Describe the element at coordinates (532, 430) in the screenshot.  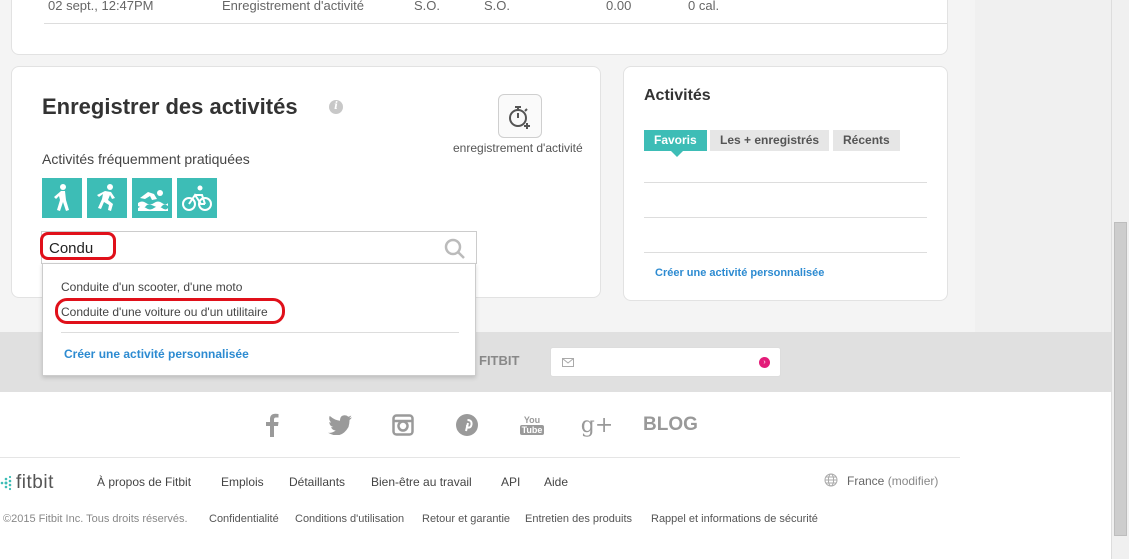
I see `youtube-tube: Tube` at that location.